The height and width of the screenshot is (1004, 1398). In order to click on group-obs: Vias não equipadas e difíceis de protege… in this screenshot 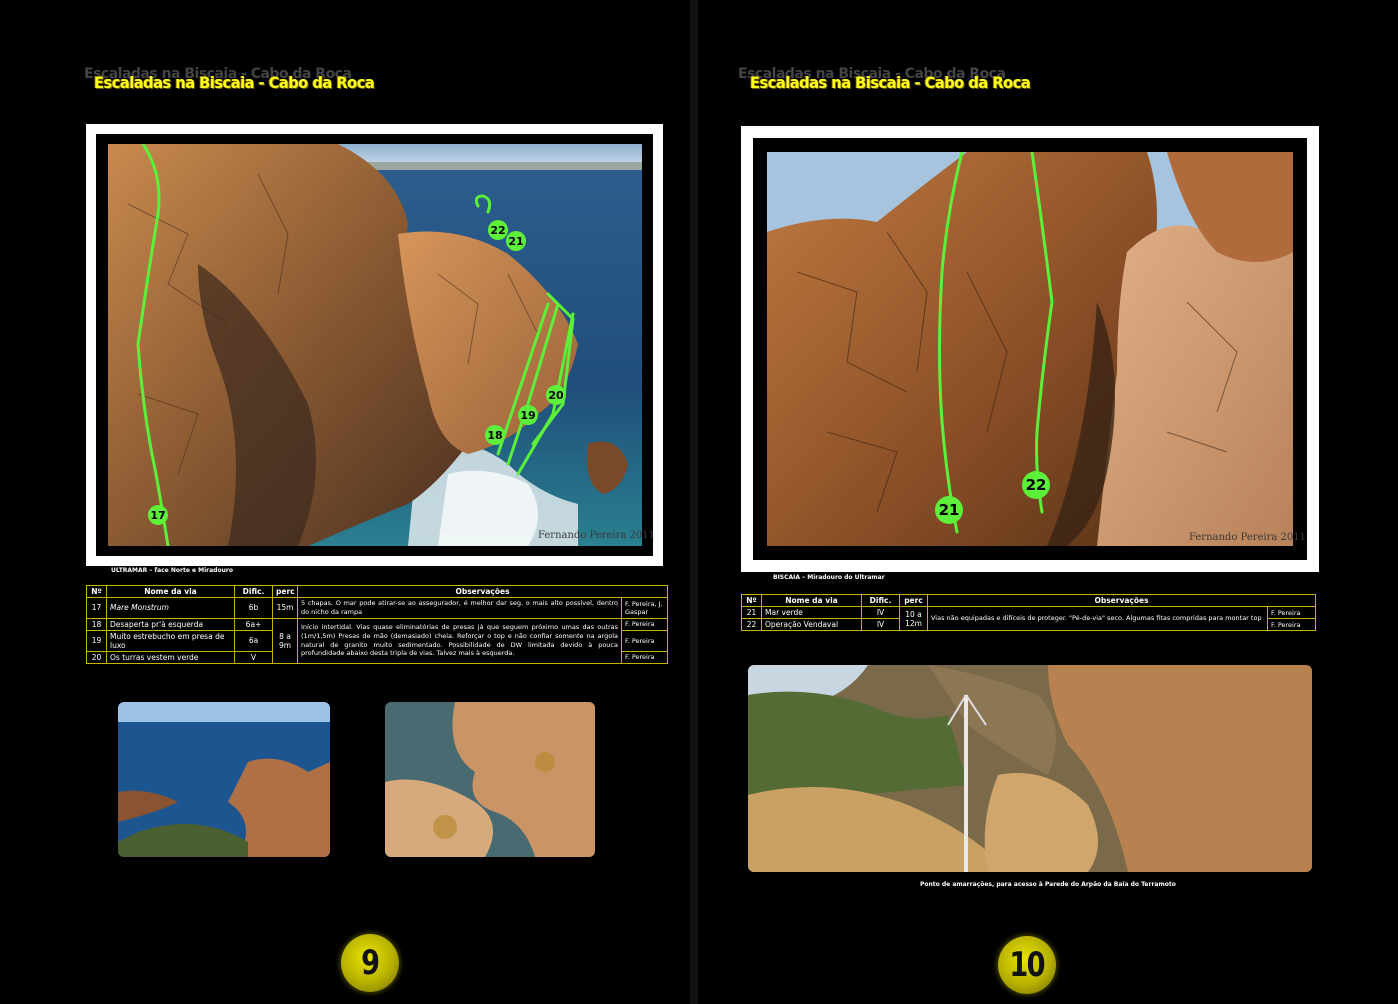, I will do `click(1097, 618)`.